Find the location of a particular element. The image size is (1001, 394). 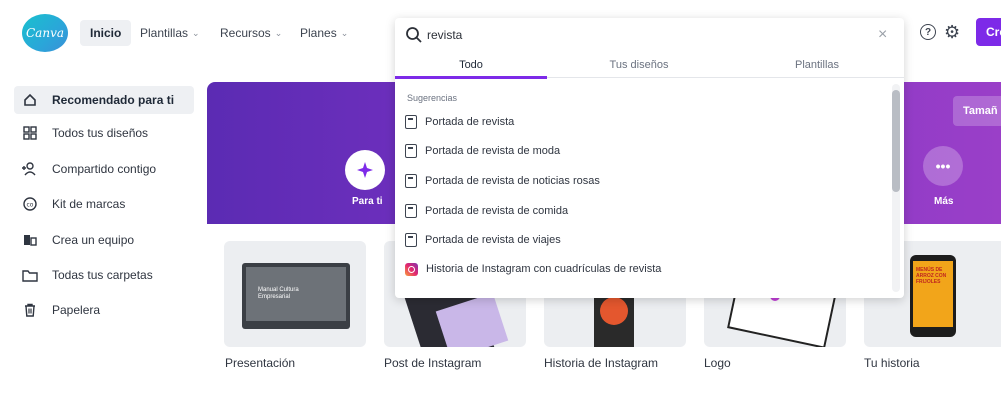

tab-plantillas: Plantillas is located at coordinates (817, 65).